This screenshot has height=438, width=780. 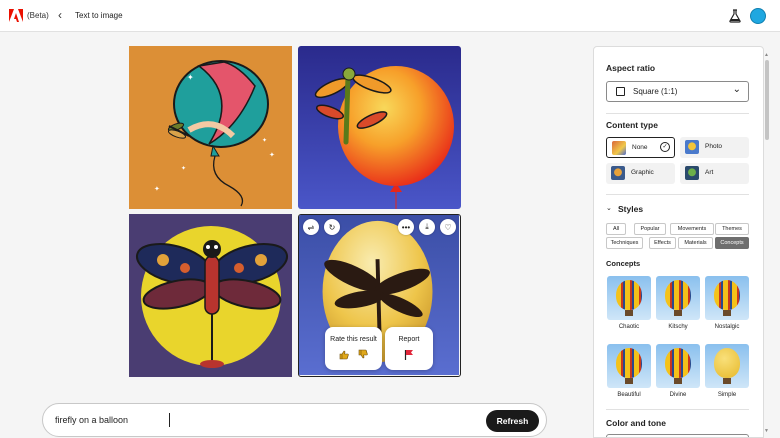 I want to click on concept-label: Beautiful, so click(x=629, y=395).